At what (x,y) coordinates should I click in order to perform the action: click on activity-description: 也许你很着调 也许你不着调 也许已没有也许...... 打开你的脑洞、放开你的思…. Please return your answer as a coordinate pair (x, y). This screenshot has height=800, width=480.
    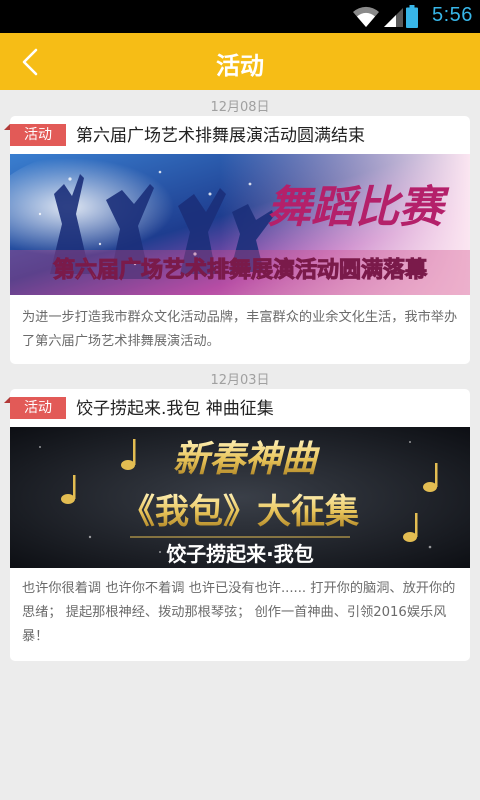
    Looking at the image, I should click on (239, 612).